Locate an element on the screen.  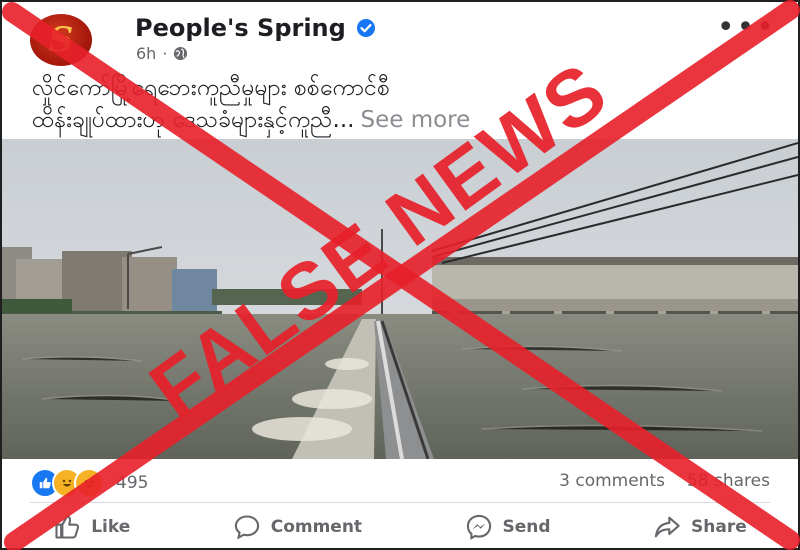
comment-bubble-icon is located at coordinates (246, 527).